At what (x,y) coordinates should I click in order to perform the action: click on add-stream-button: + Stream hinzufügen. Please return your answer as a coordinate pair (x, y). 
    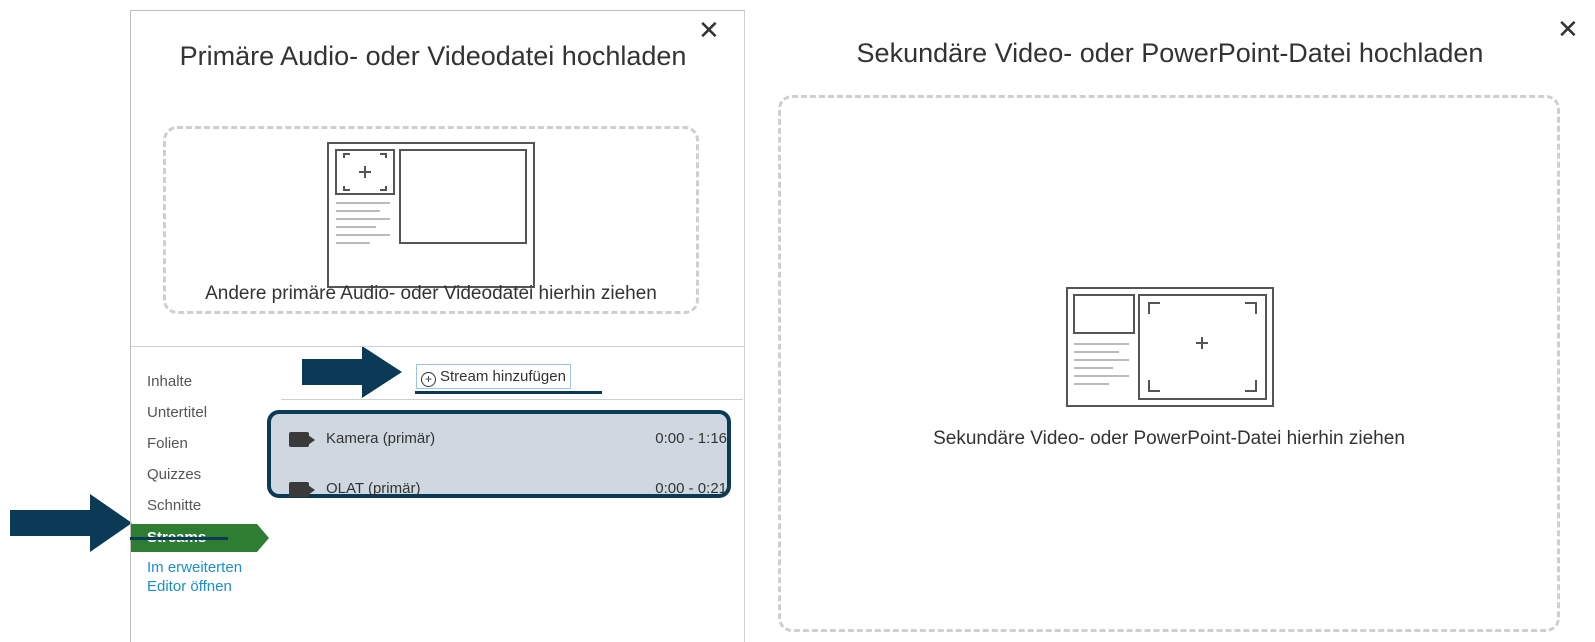
    Looking at the image, I should click on (493, 376).